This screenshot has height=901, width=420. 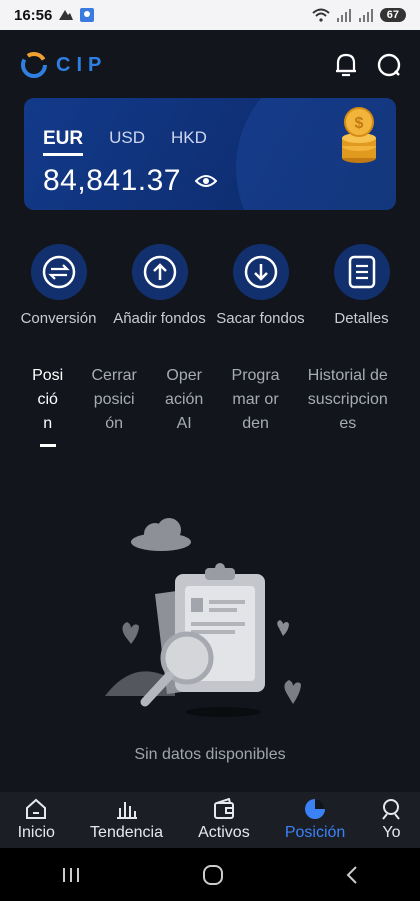 What do you see at coordinates (361, 318) in the screenshot?
I see `details-label: Detalles` at bounding box center [361, 318].